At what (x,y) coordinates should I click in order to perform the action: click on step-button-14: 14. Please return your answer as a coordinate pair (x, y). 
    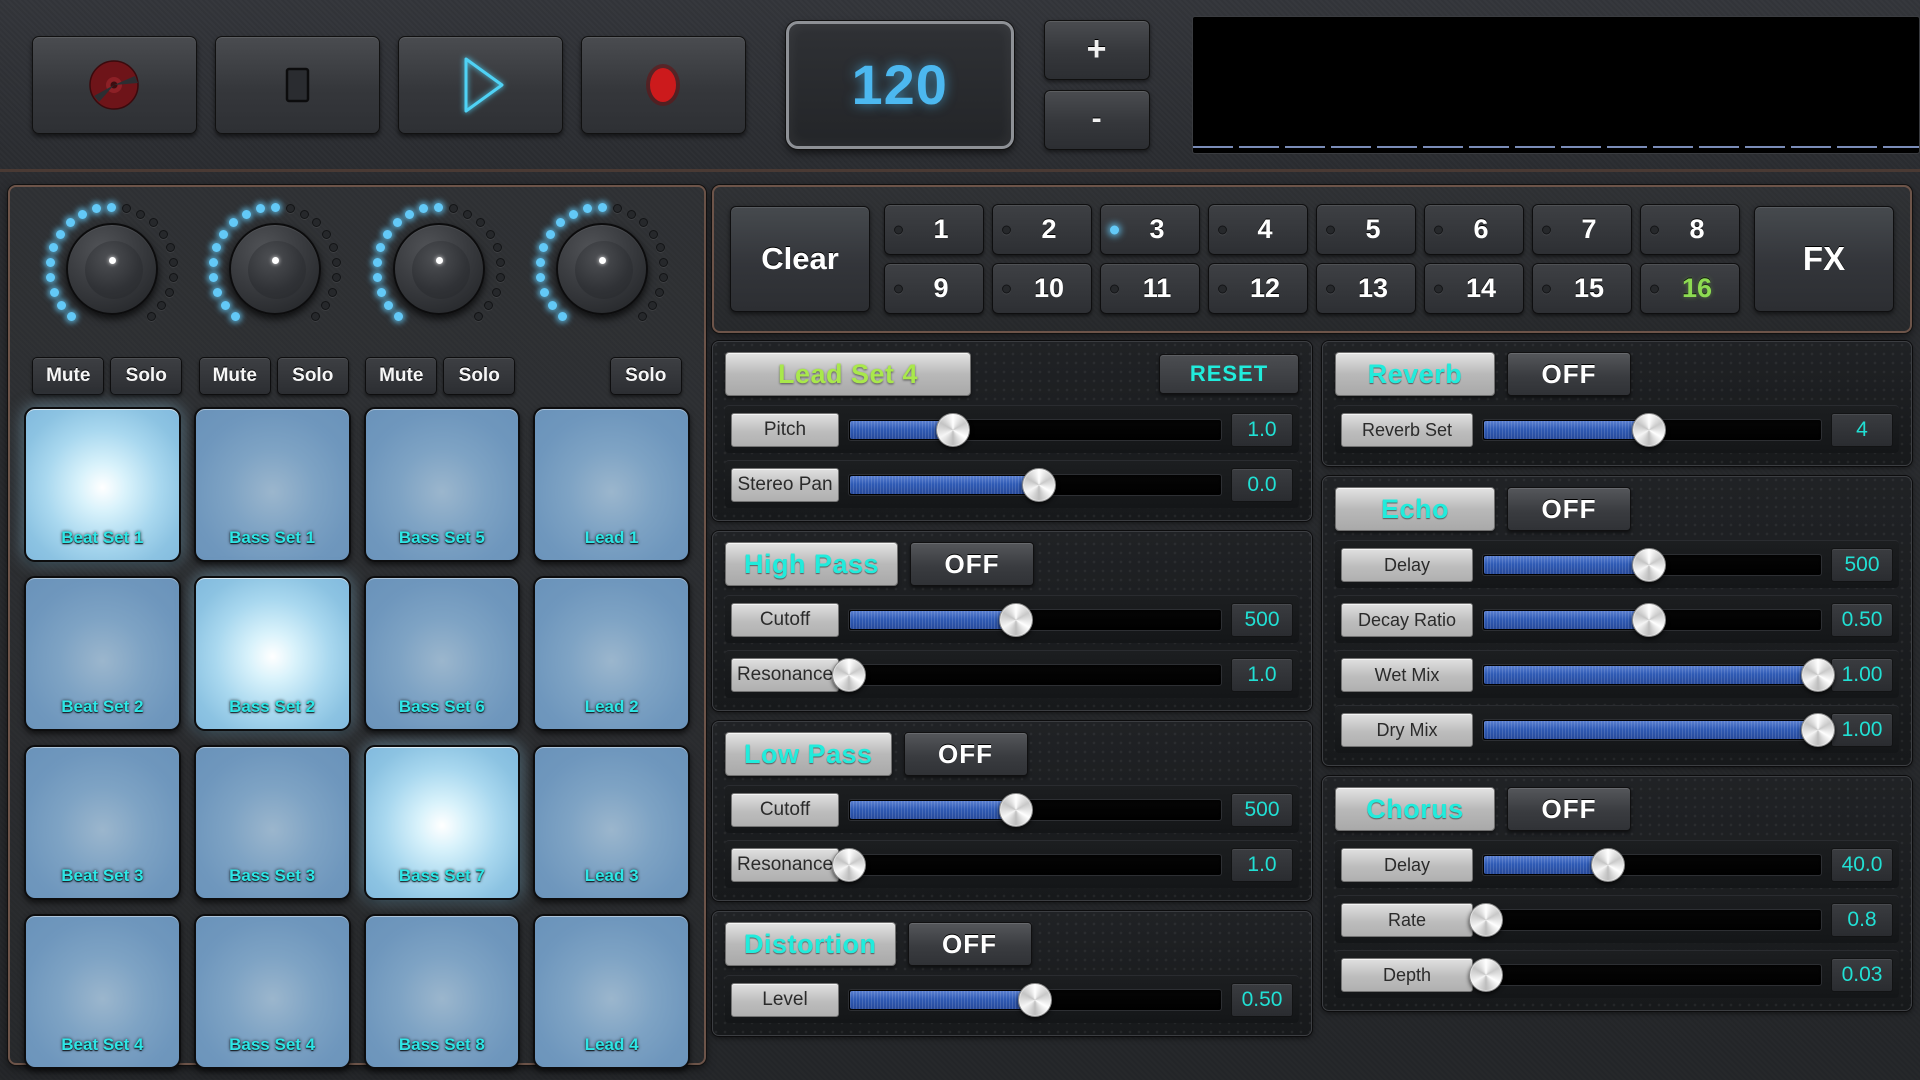
    Looking at the image, I should click on (1474, 288).